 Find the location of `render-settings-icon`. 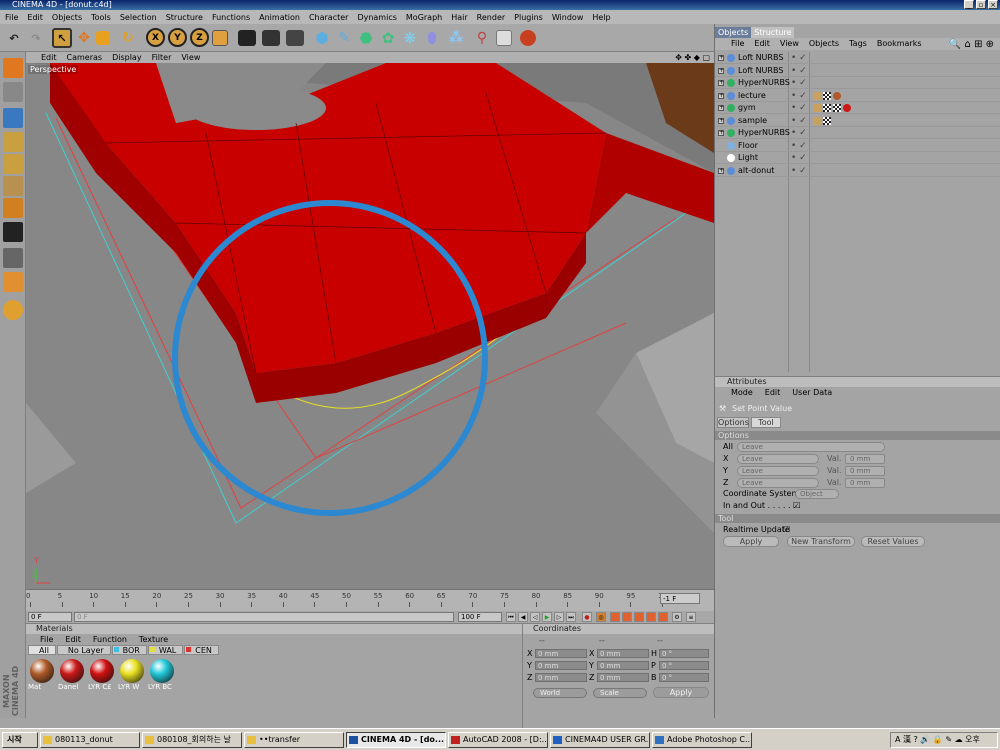

render-settings-icon is located at coordinates (295, 38).